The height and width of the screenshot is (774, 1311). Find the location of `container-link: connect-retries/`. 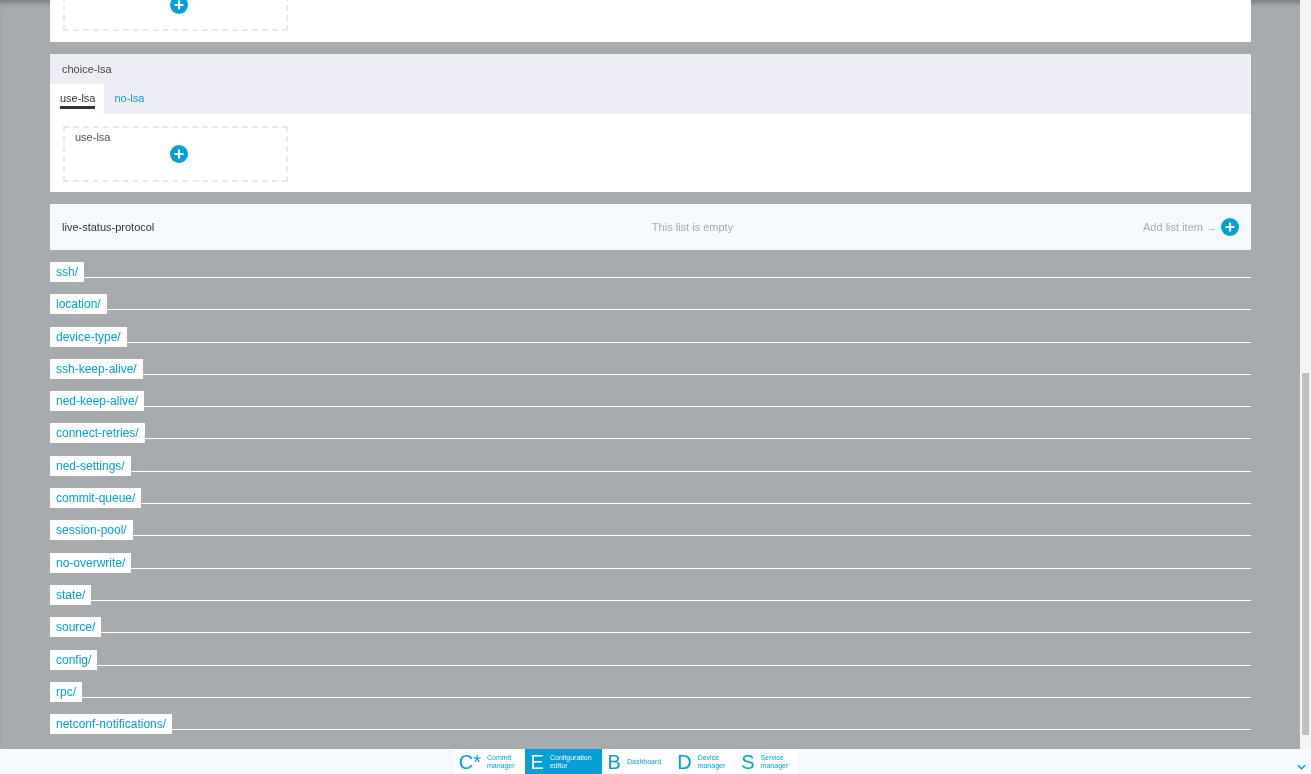

container-link: connect-retries/ is located at coordinates (97, 433).